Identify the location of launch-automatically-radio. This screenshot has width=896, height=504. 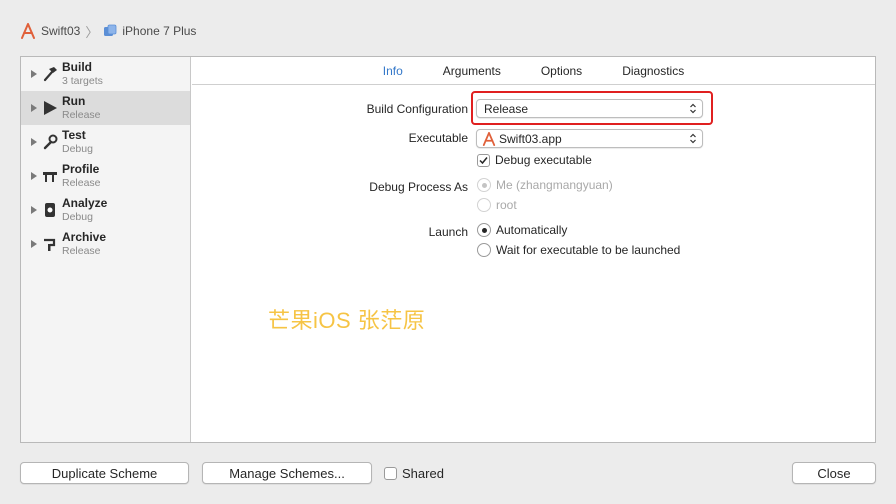
(484, 230).